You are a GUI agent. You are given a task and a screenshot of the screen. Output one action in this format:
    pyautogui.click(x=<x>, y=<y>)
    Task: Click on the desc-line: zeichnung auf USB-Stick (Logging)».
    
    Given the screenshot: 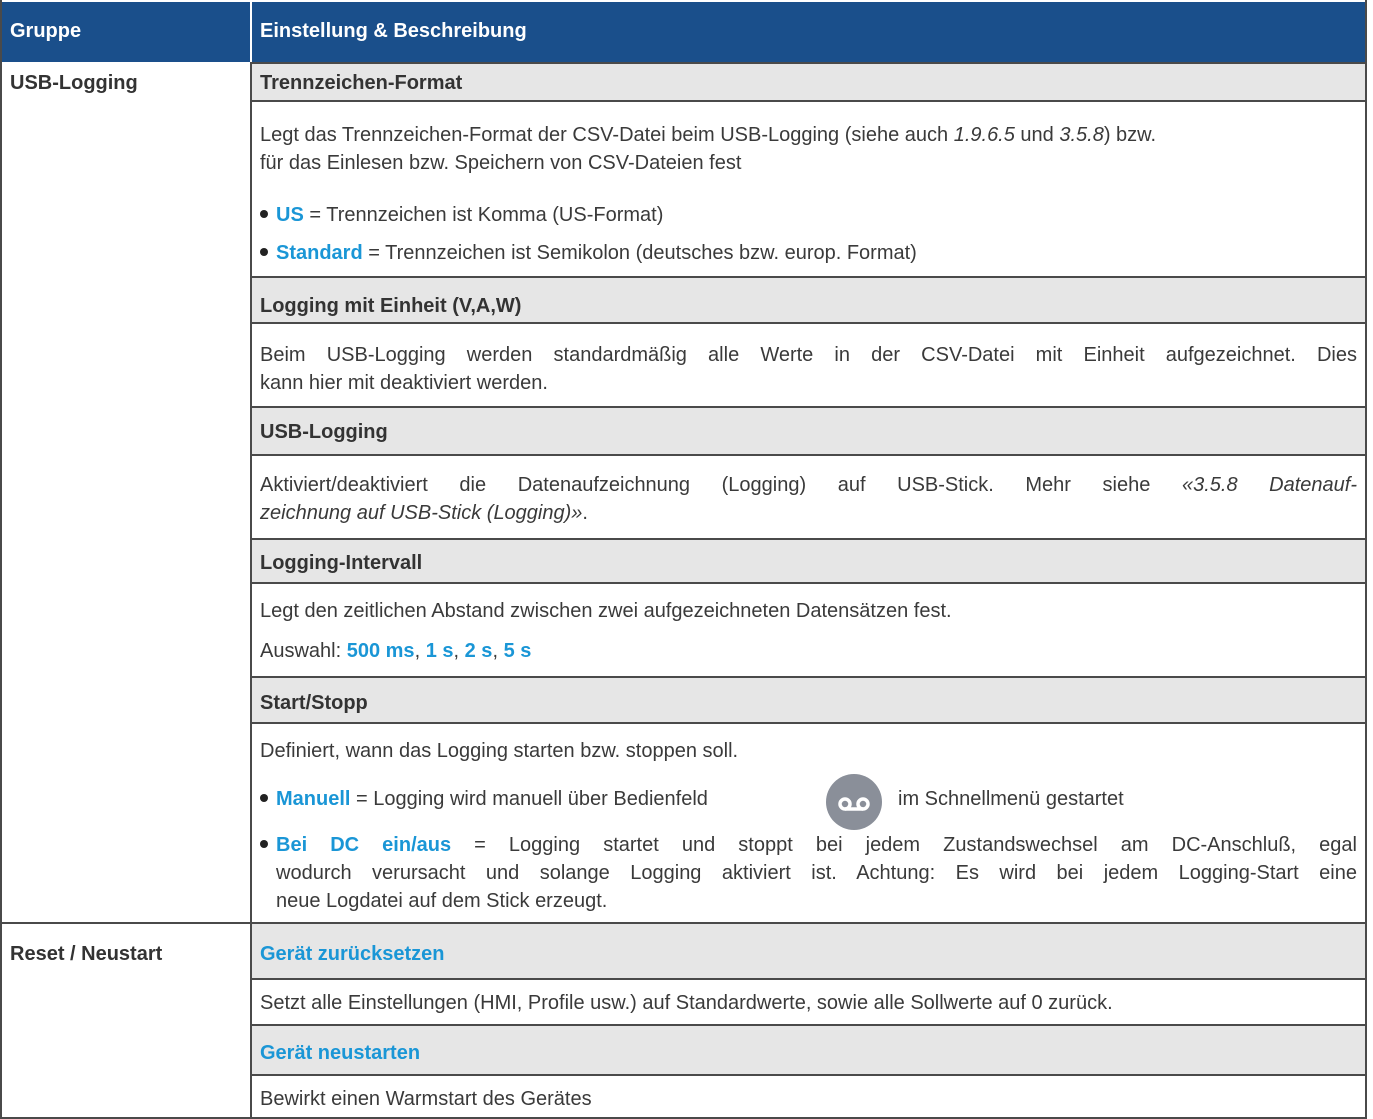 What is the action you would take?
    pyautogui.click(x=424, y=513)
    